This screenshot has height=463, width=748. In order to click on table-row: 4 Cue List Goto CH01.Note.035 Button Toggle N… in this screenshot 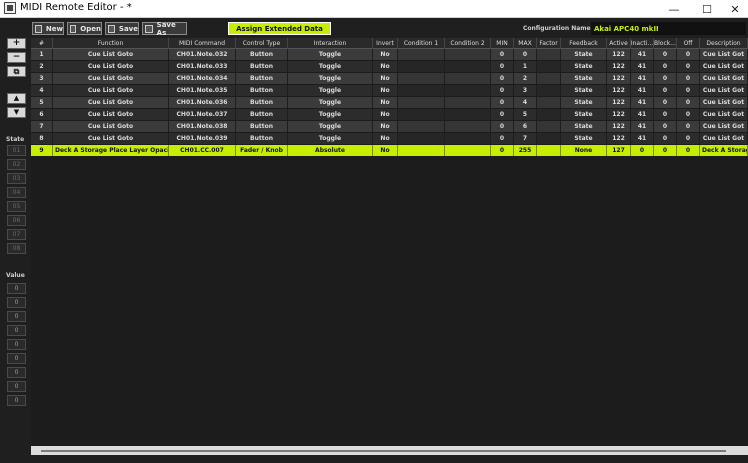, I will do `click(389, 90)`.